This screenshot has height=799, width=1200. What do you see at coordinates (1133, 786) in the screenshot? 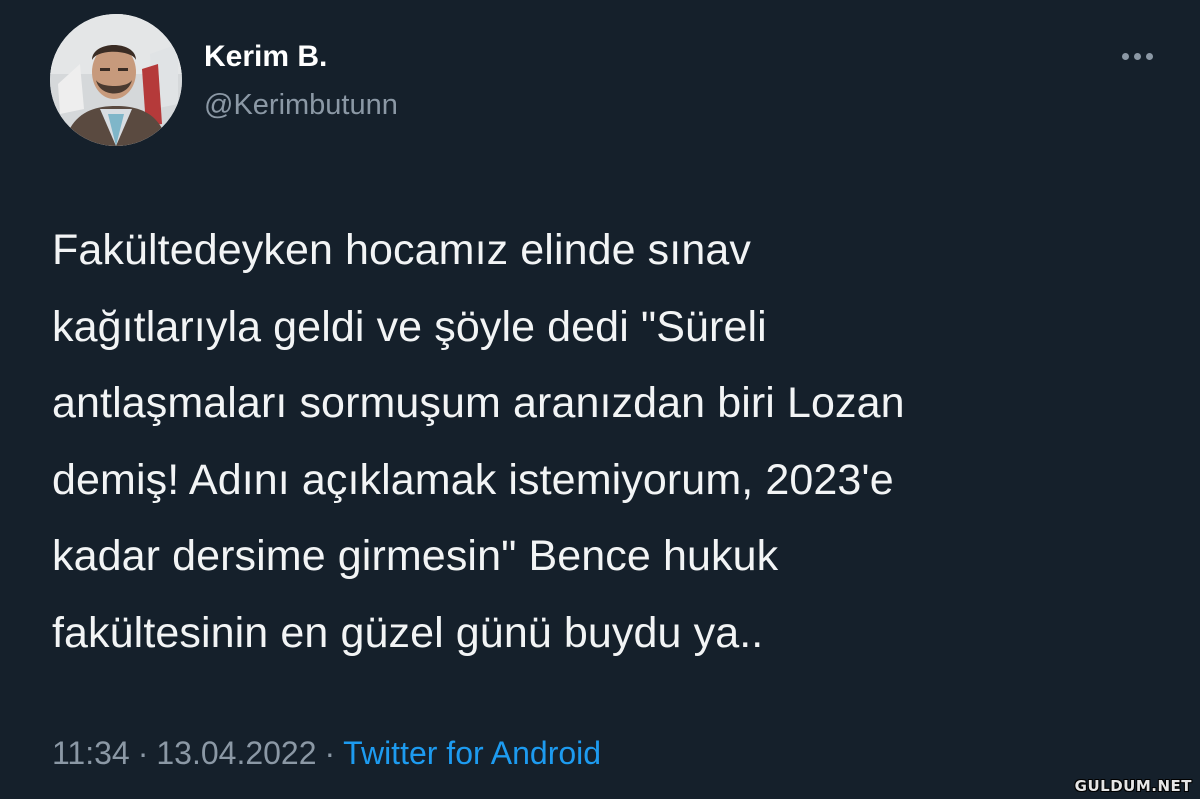
I see `watermark: GULDUM.NET` at bounding box center [1133, 786].